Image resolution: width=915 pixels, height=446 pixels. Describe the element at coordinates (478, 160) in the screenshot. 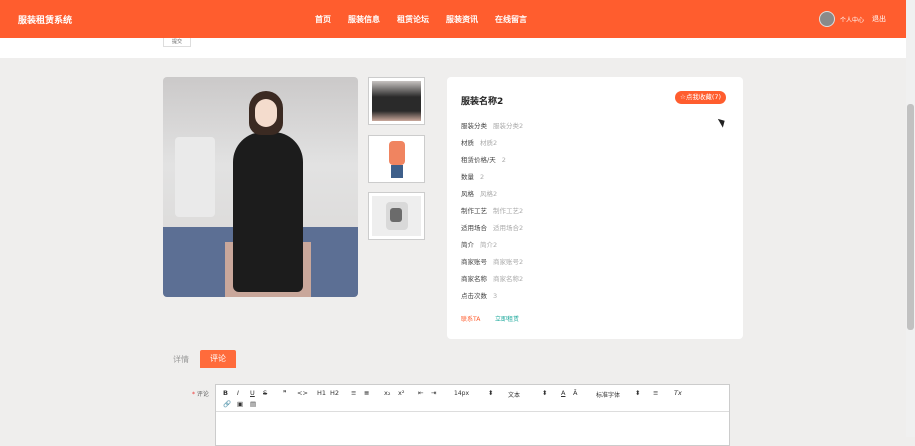

I see `field-label: 租赁价格/天` at that location.